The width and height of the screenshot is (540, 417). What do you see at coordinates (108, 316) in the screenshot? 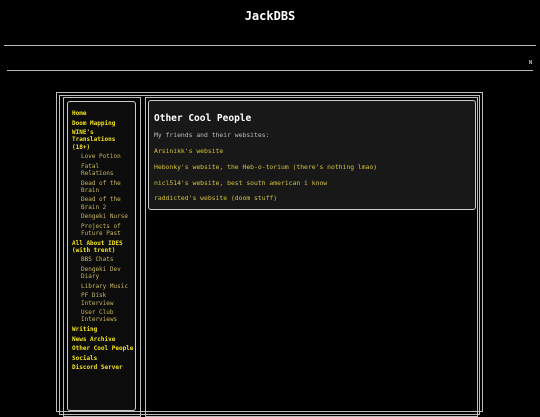
I see `nav-sublink: User Club Interviews` at bounding box center [108, 316].